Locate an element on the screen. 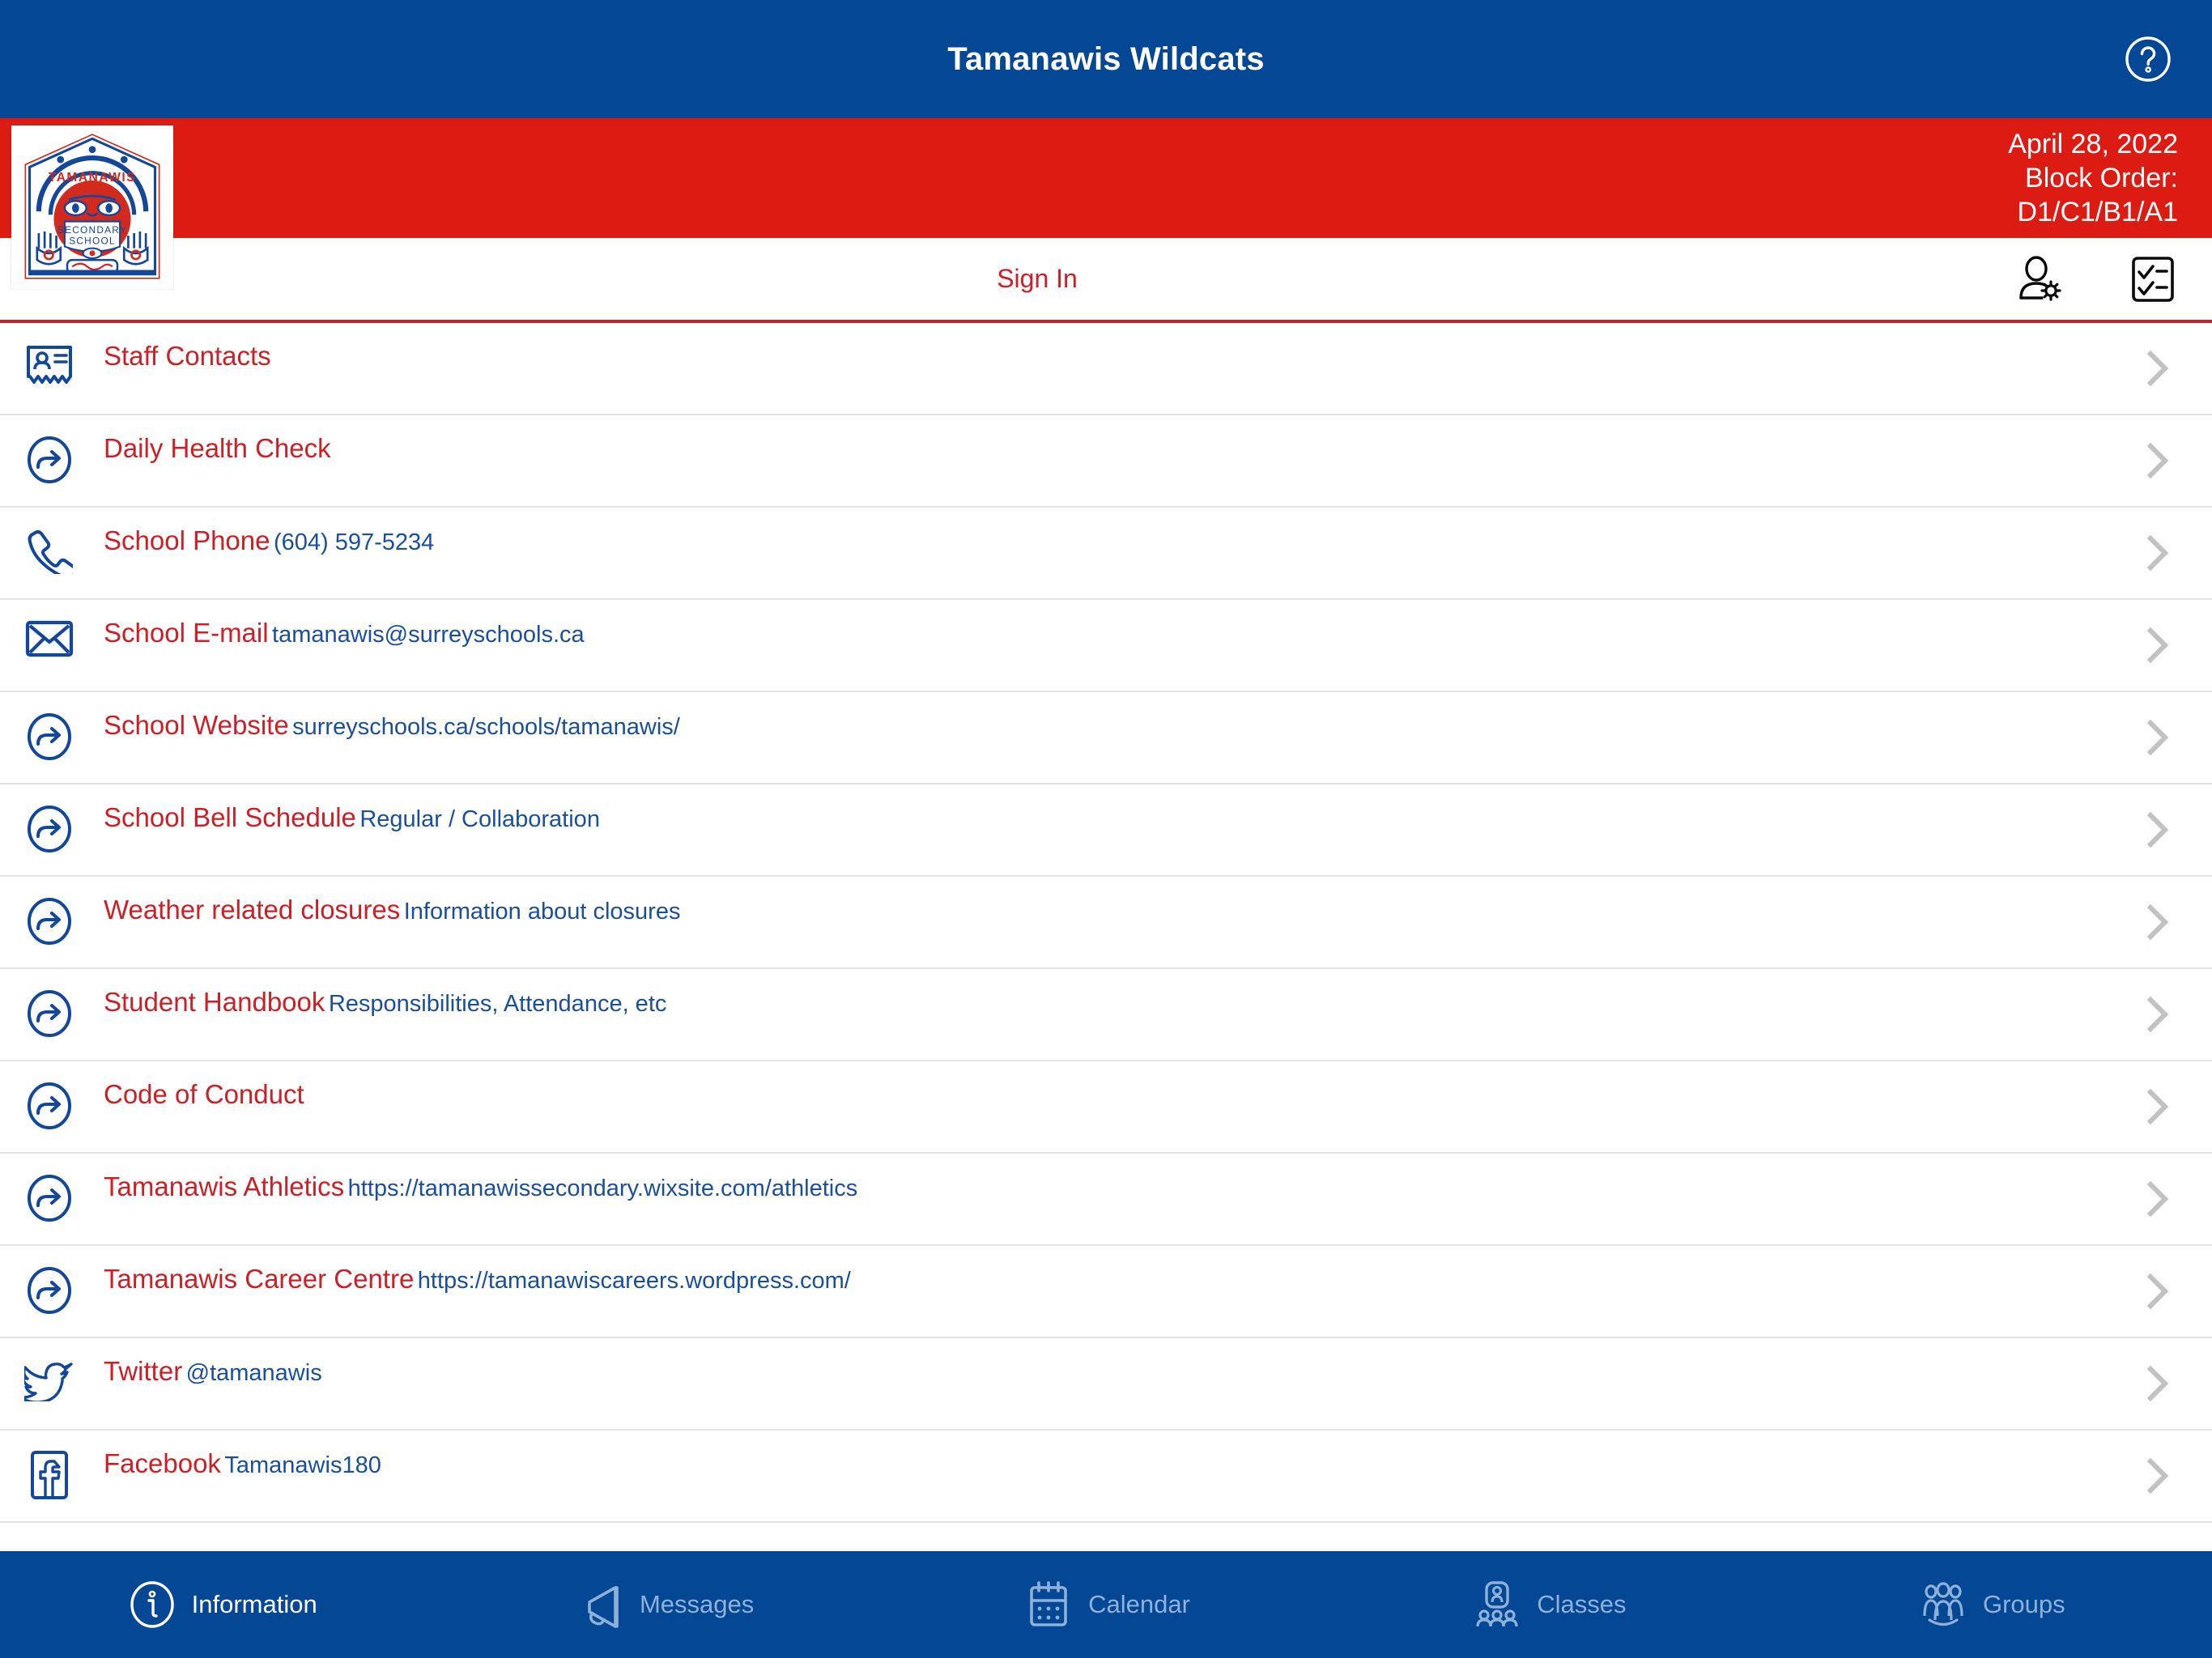 Image resolution: width=2212 pixels, height=1658 pixels. tab-calendar: Calendar is located at coordinates (1106, 1604).